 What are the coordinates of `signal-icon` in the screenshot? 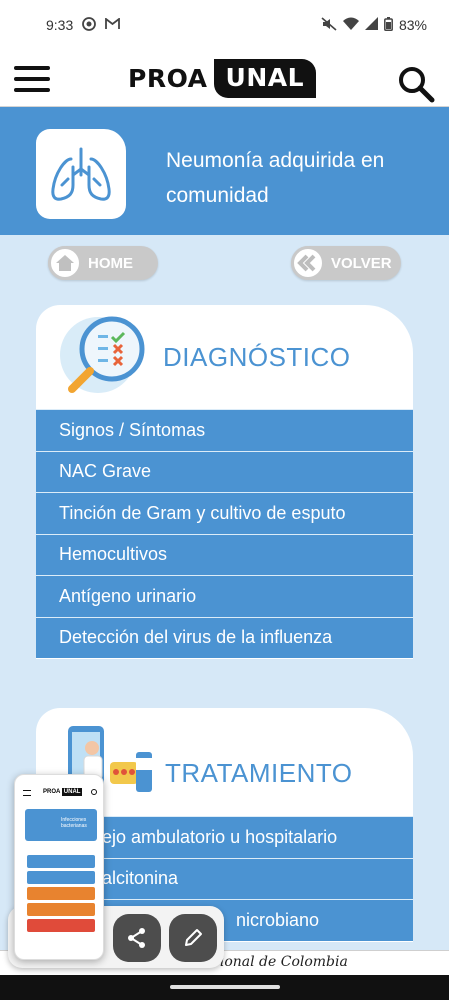 It's located at (371, 25).